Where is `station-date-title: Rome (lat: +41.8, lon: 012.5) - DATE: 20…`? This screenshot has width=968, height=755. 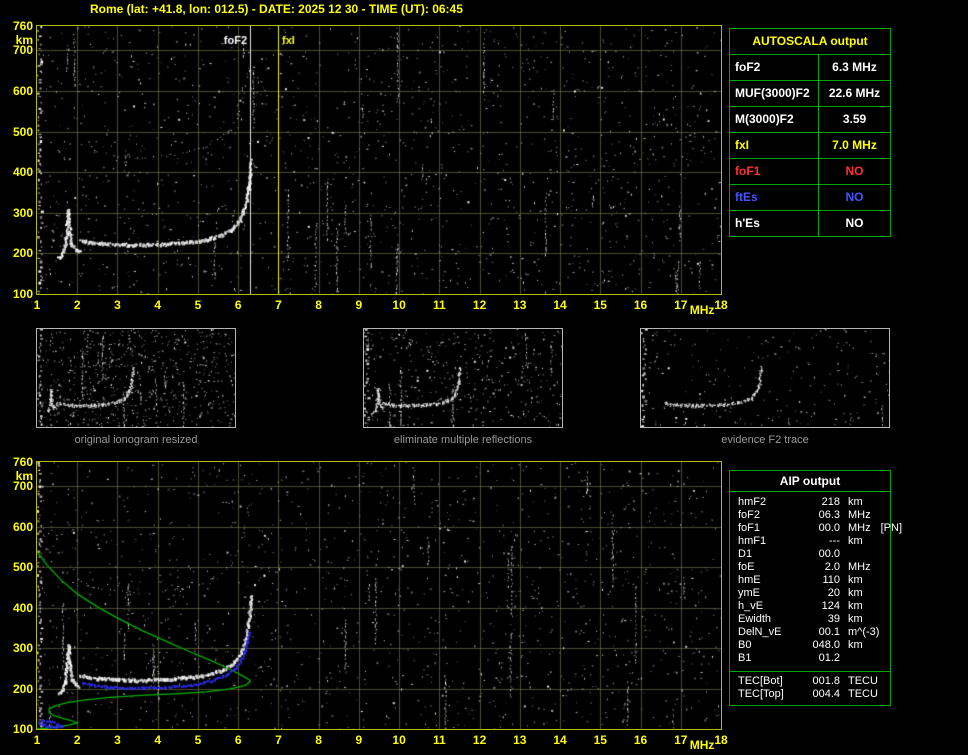 station-date-title: Rome (lat: +41.8, lon: 012.5) - DATE: 20… is located at coordinates (276, 9).